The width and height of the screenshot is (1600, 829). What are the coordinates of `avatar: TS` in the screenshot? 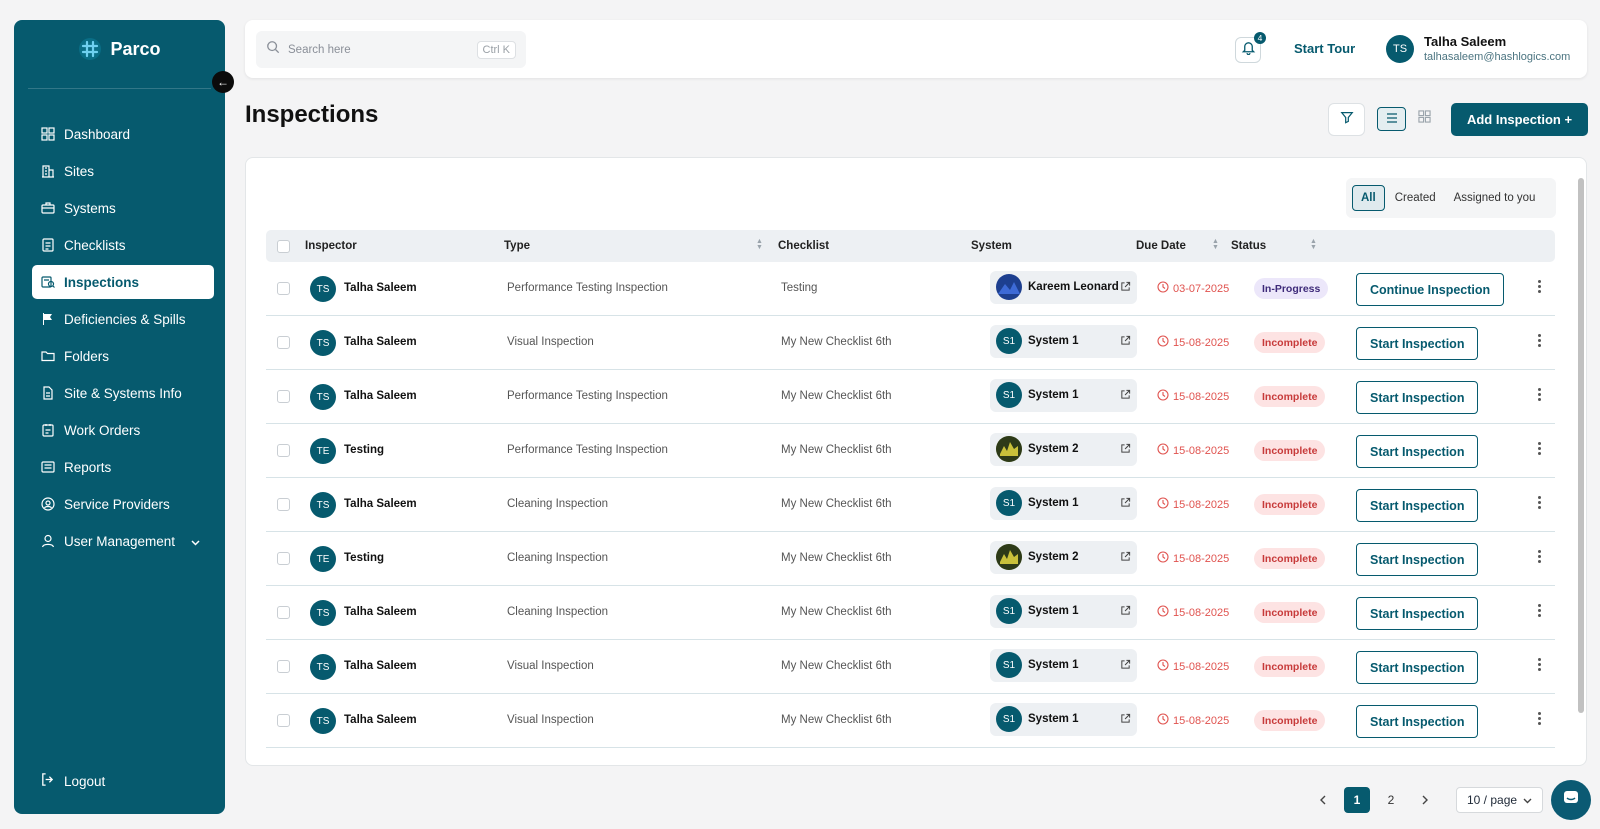 It's located at (1400, 49).